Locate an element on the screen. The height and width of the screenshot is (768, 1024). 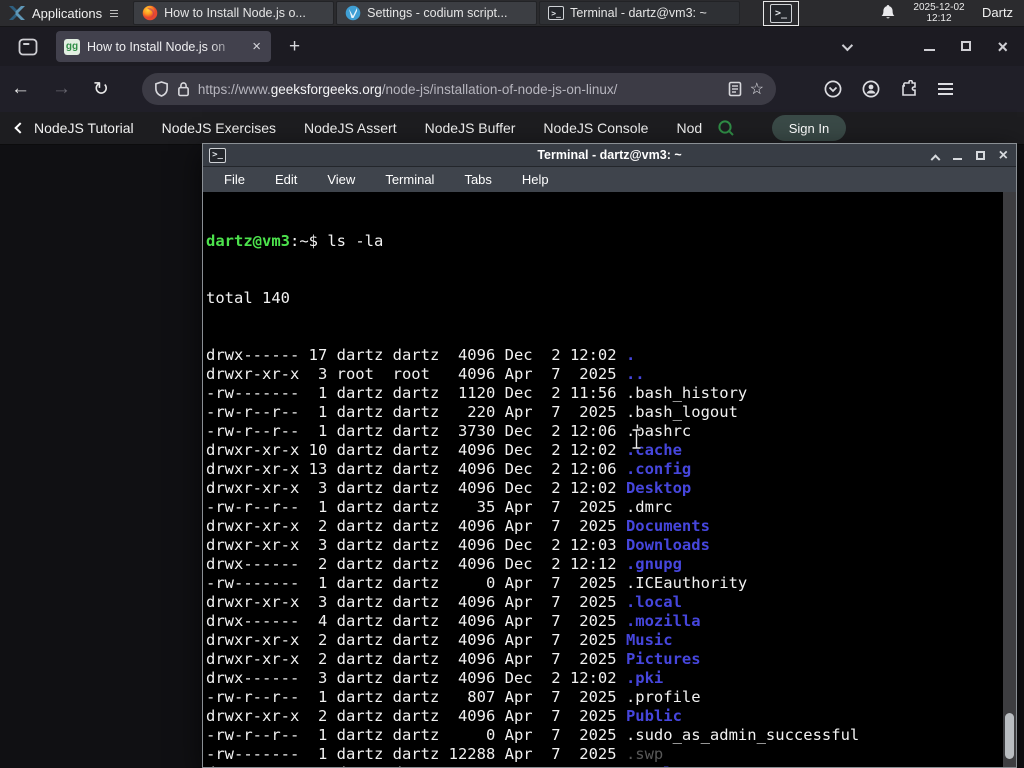
file-name: .sudo_as_admin_successful is located at coordinates (742, 735).